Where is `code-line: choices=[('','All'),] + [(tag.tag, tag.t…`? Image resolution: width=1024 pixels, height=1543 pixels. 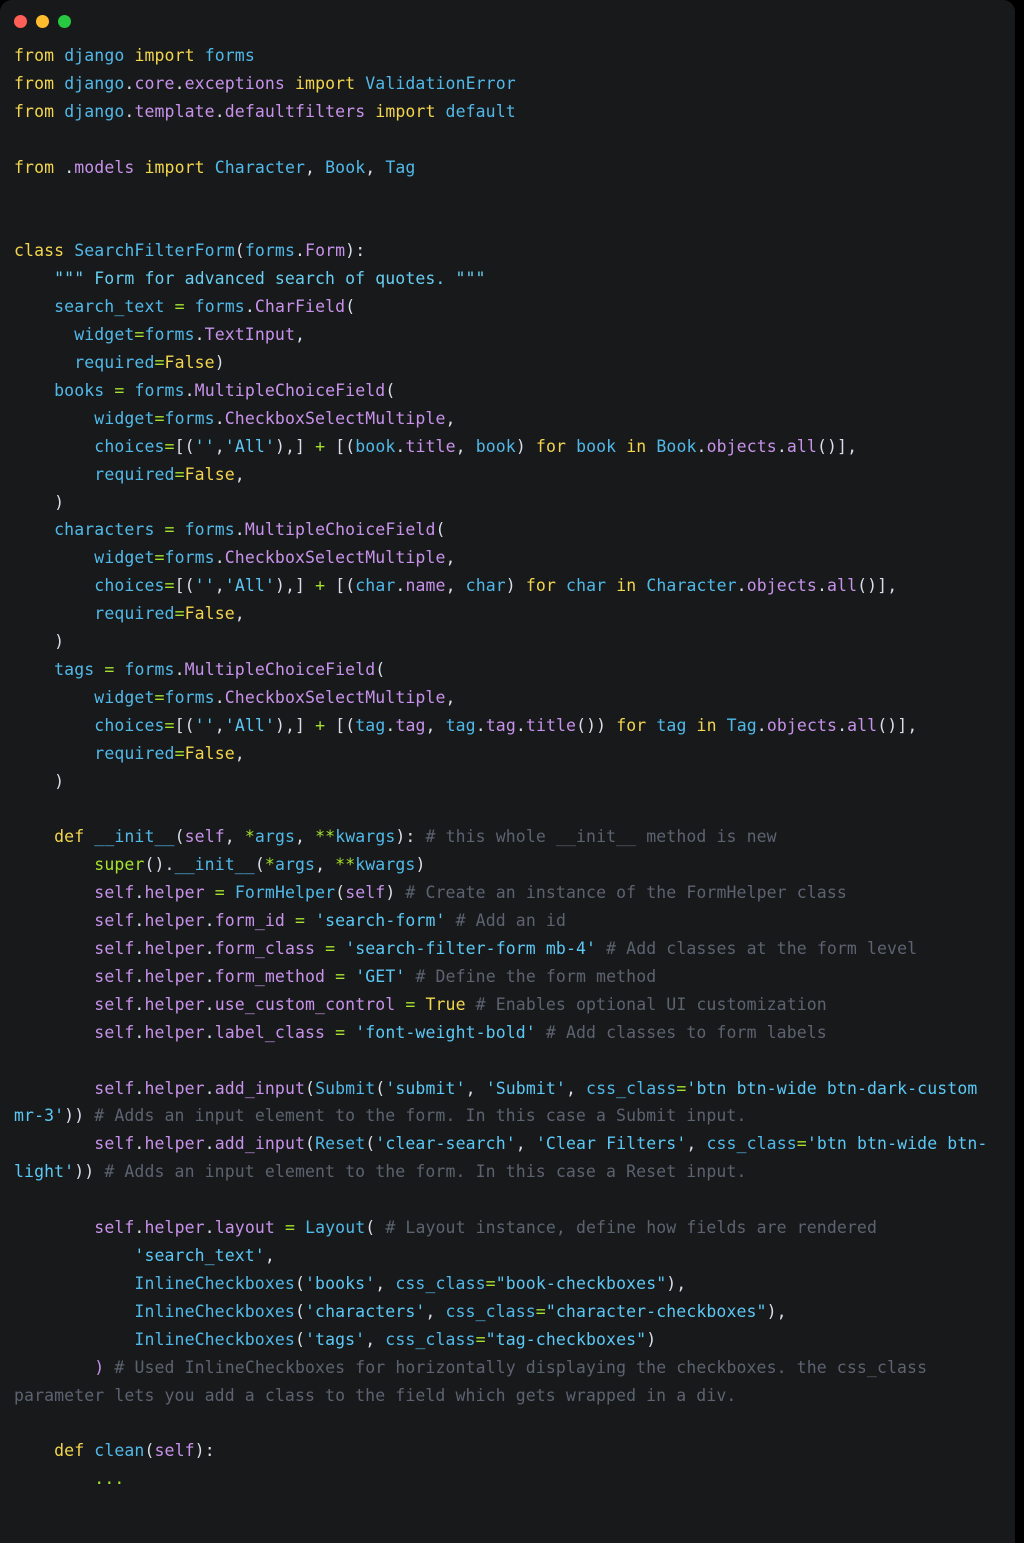 code-line: choices=[('','All'),] + [(tag.tag, tag.t… is located at coordinates (507, 726).